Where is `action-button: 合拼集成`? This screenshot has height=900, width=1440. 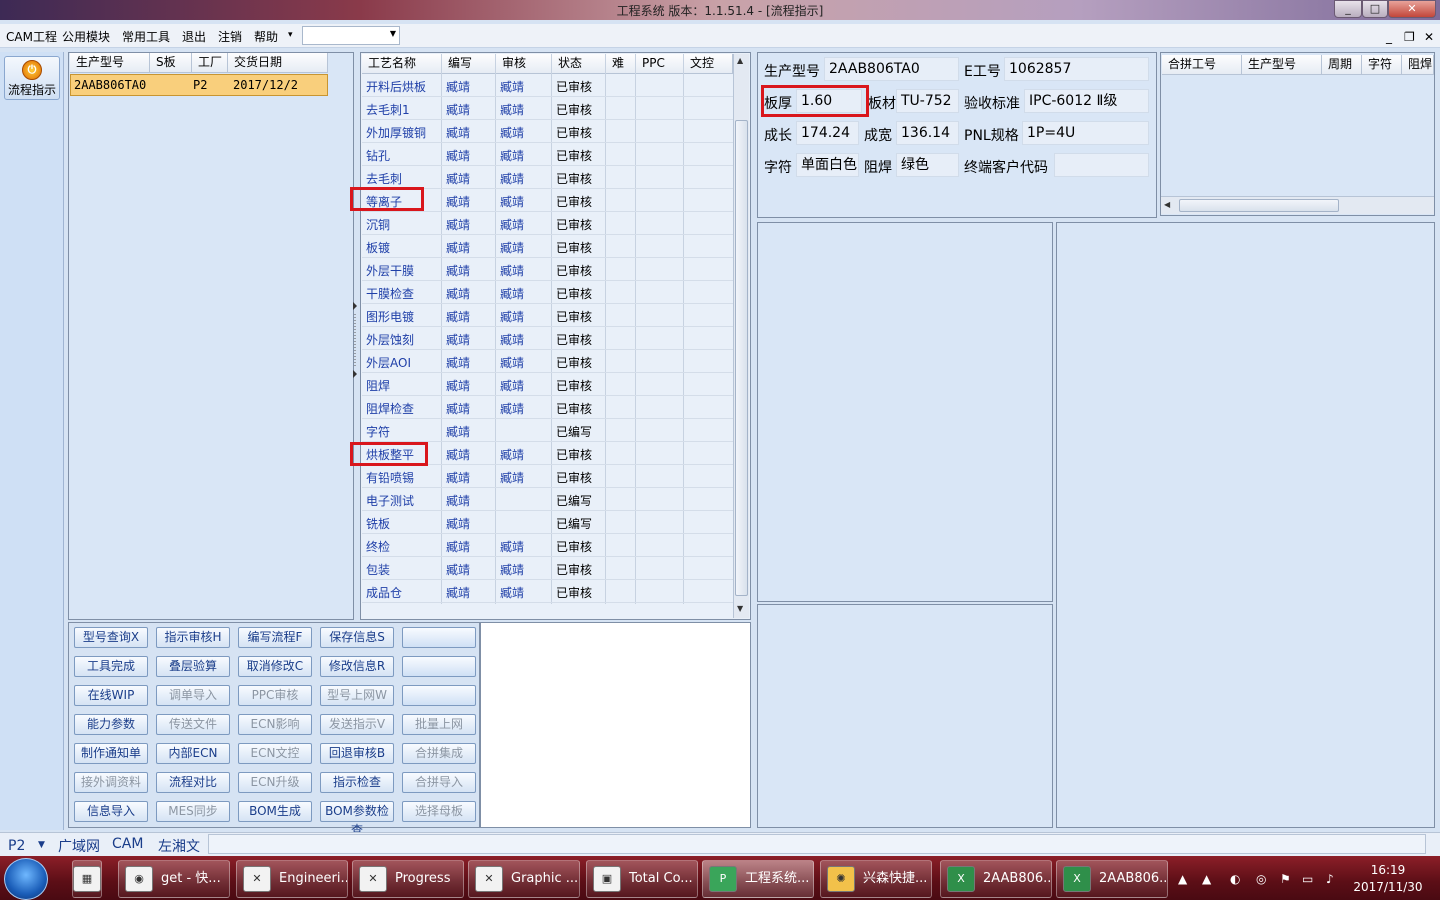 action-button: 合拼集成 is located at coordinates (439, 753).